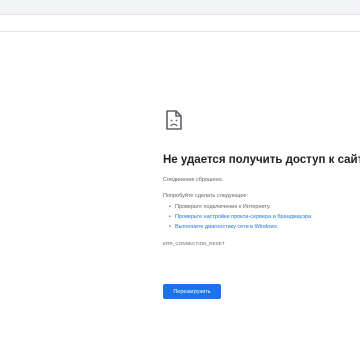 The height and width of the screenshot is (360, 360). What do you see at coordinates (226, 227) in the screenshot?
I see `windows-diagnostics-link: Выполните диагностику сети в Windows` at bounding box center [226, 227].